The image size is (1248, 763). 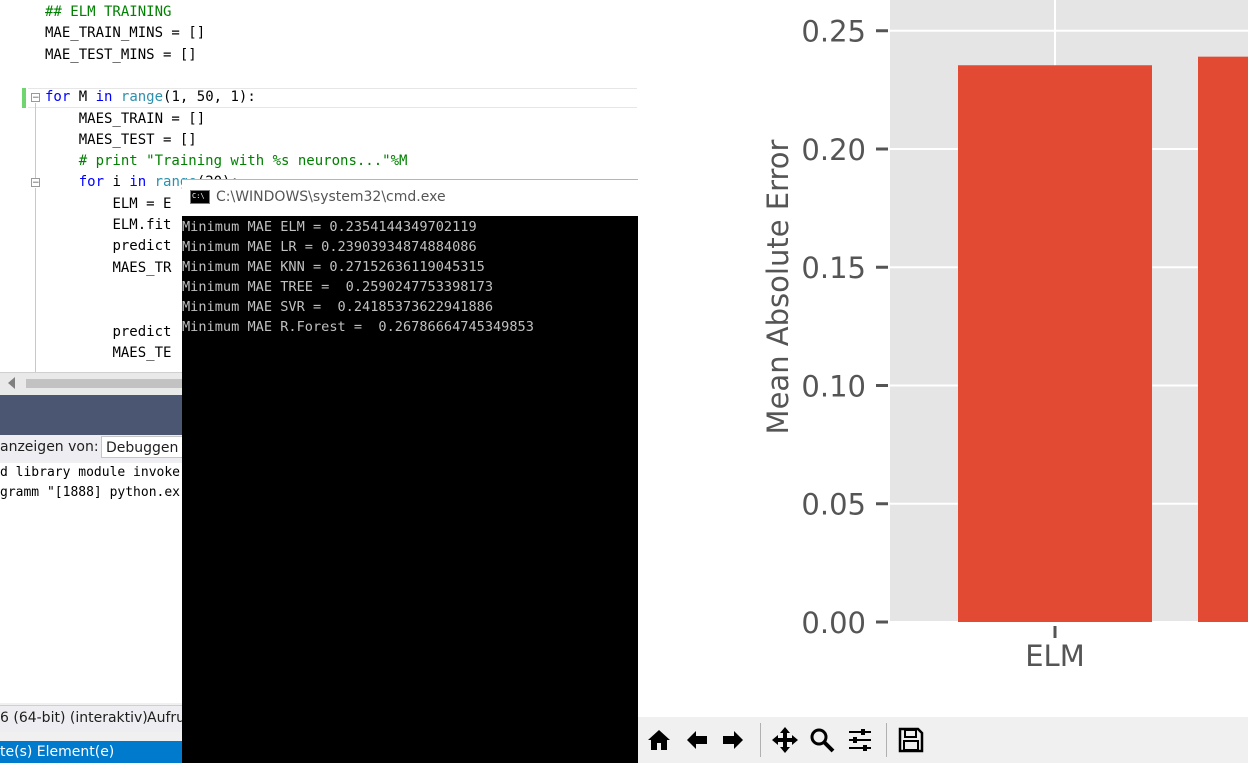 What do you see at coordinates (117, 182) in the screenshot?
I see `code-token: i` at bounding box center [117, 182].